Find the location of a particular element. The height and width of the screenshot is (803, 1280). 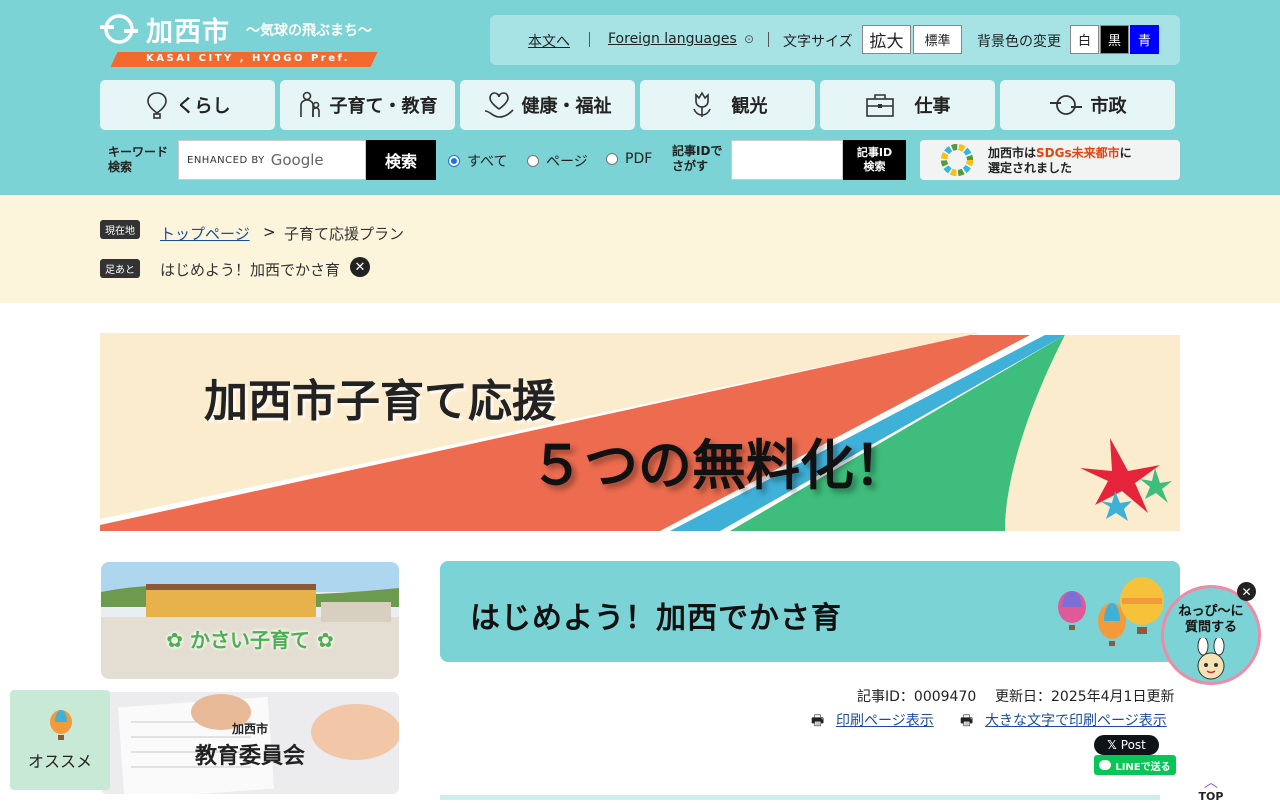

article-id-input is located at coordinates (787, 160).